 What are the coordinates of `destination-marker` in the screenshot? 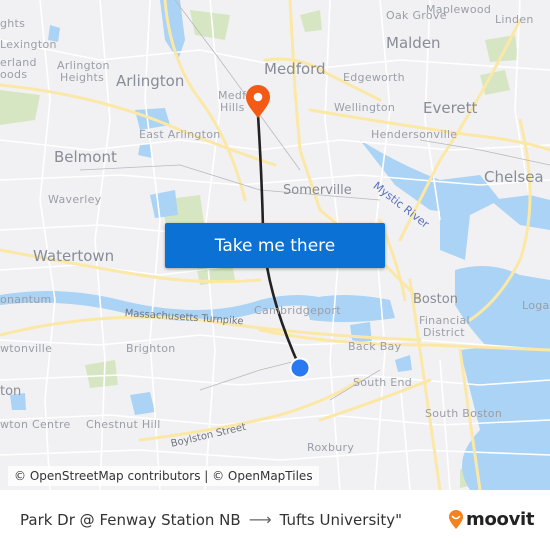 It's located at (258, 101).